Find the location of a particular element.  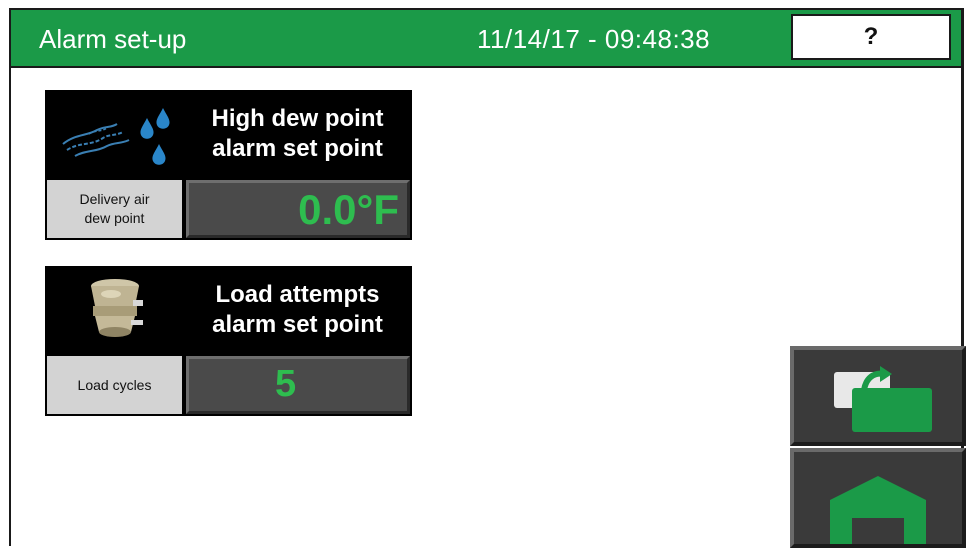

header-bar: Alarm set-up 11/14/17 - 09:48:38 ? is located at coordinates (486, 39).